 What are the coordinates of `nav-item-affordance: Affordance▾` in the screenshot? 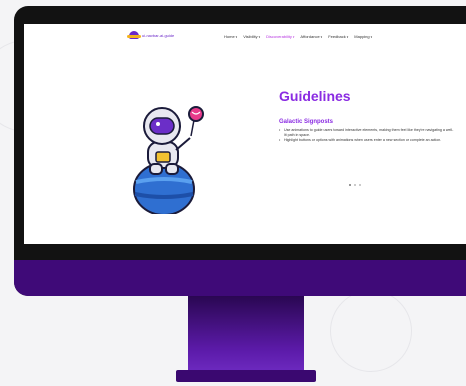 It's located at (311, 36).